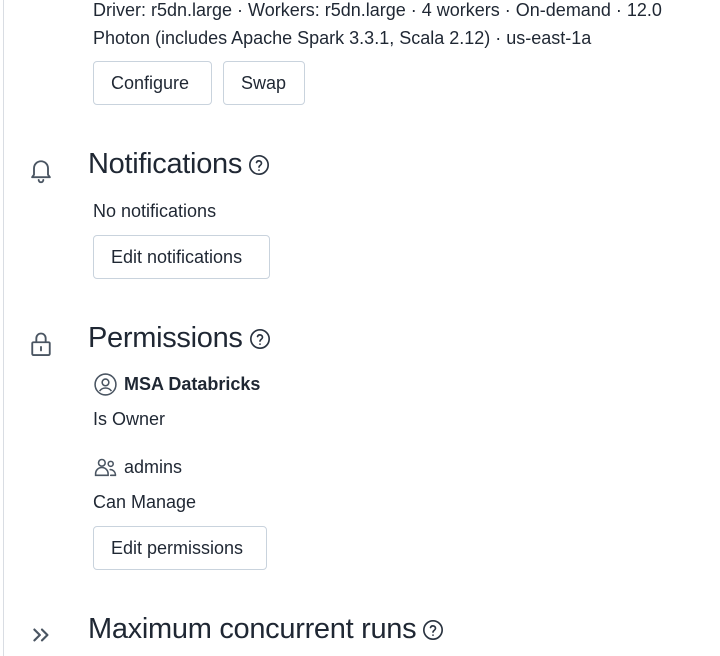 This screenshot has width=720, height=656. I want to click on permission-entry-group: admins, so click(137, 467).